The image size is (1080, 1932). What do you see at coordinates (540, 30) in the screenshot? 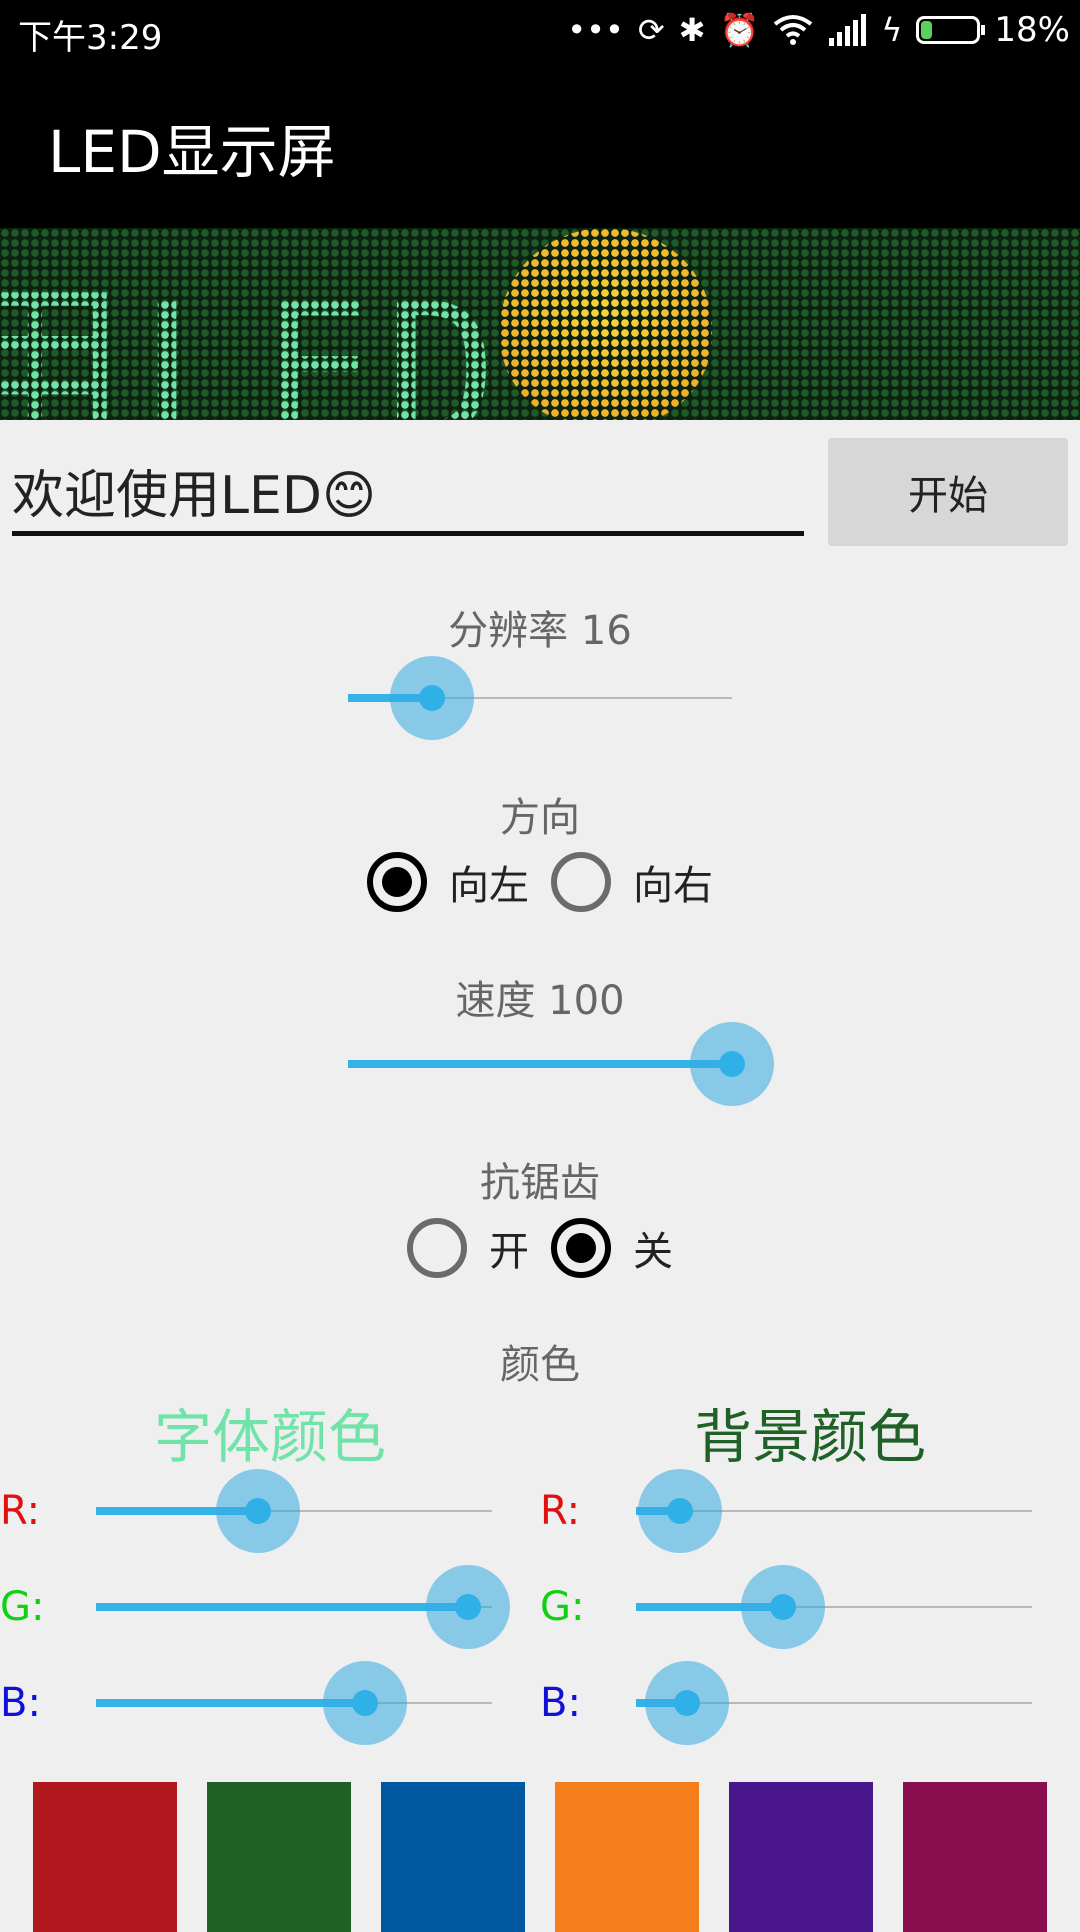
I see `status-bar: 下午3:29 ••• ⟳ ✱ ⏰ ϟ 18%` at bounding box center [540, 30].